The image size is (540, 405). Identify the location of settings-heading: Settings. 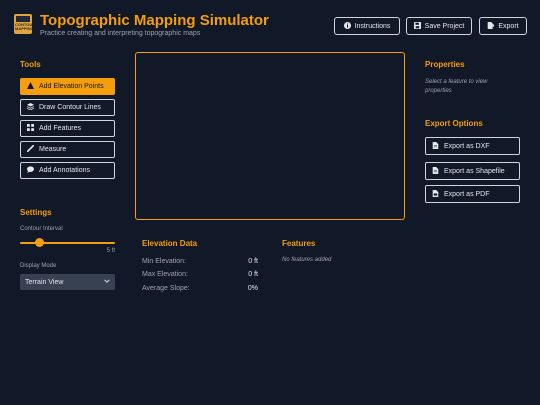
(36, 212).